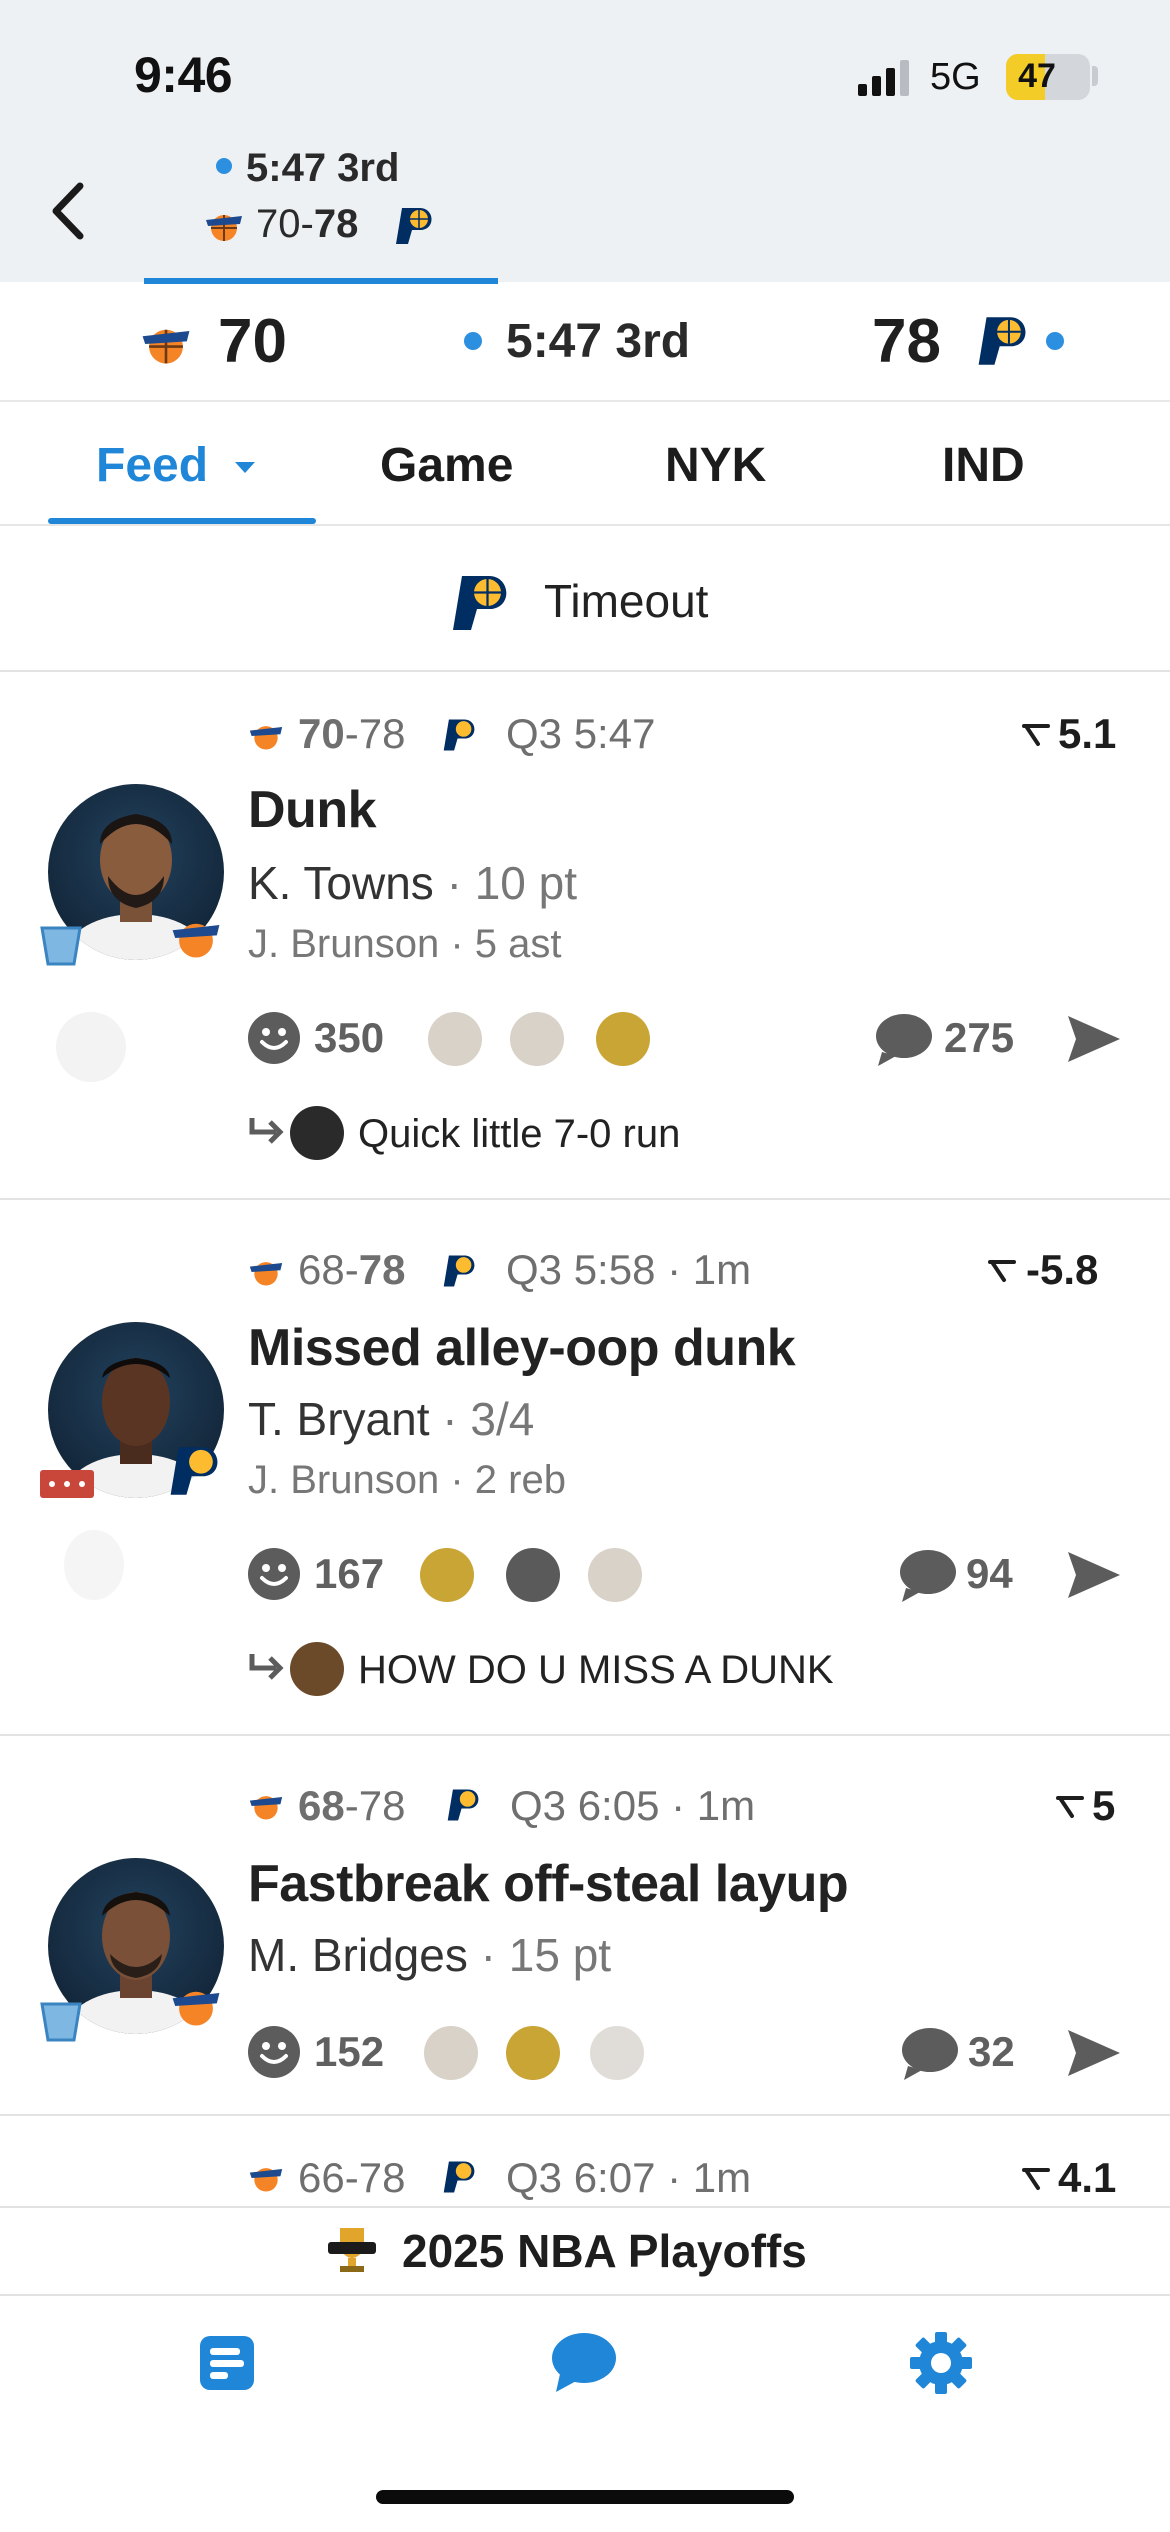 The width and height of the screenshot is (1170, 2532). I want to click on reaction-count: 167, so click(349, 1573).